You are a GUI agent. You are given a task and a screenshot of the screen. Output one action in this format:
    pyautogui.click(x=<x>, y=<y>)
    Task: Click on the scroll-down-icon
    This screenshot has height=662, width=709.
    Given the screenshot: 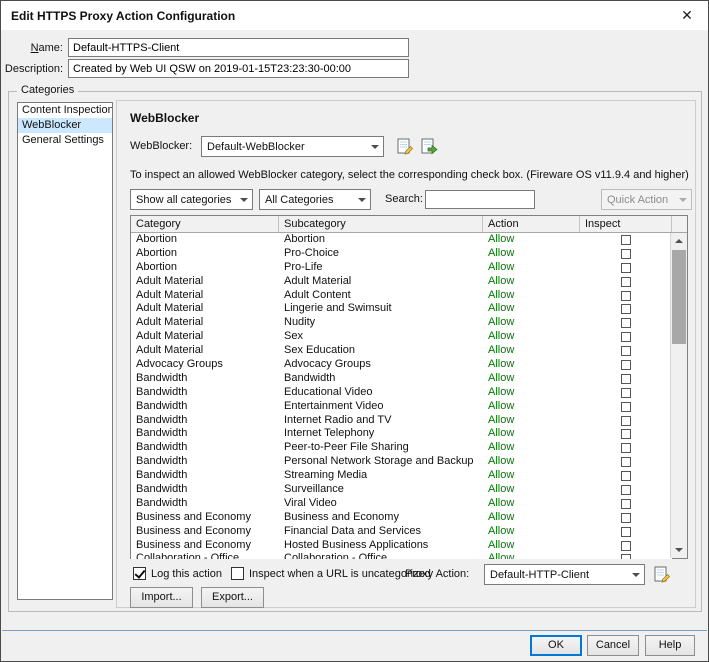 What is the action you would take?
    pyautogui.click(x=679, y=550)
    